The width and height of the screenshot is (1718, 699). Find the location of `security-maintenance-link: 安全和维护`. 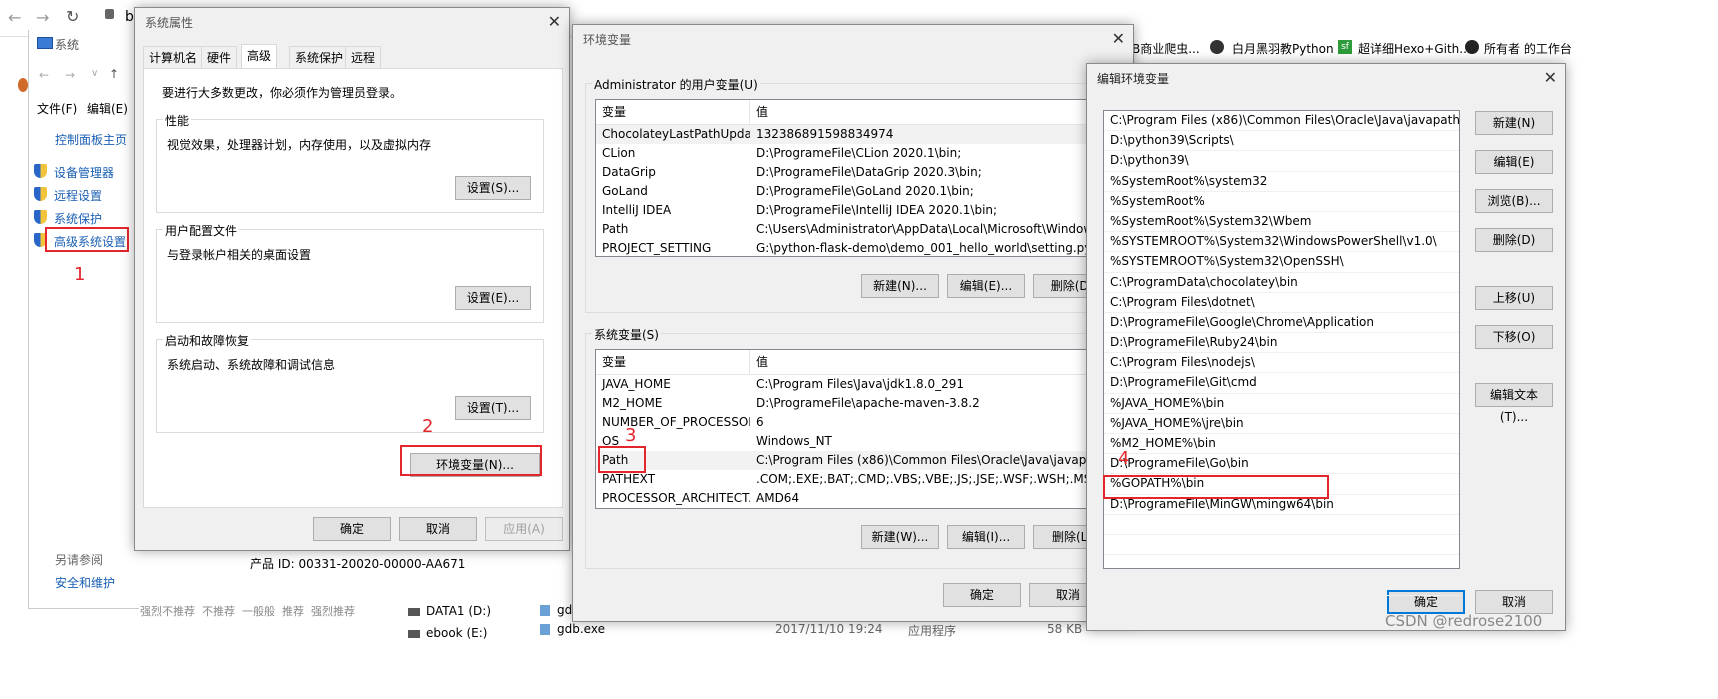

security-maintenance-link: 安全和维护 is located at coordinates (85, 582).